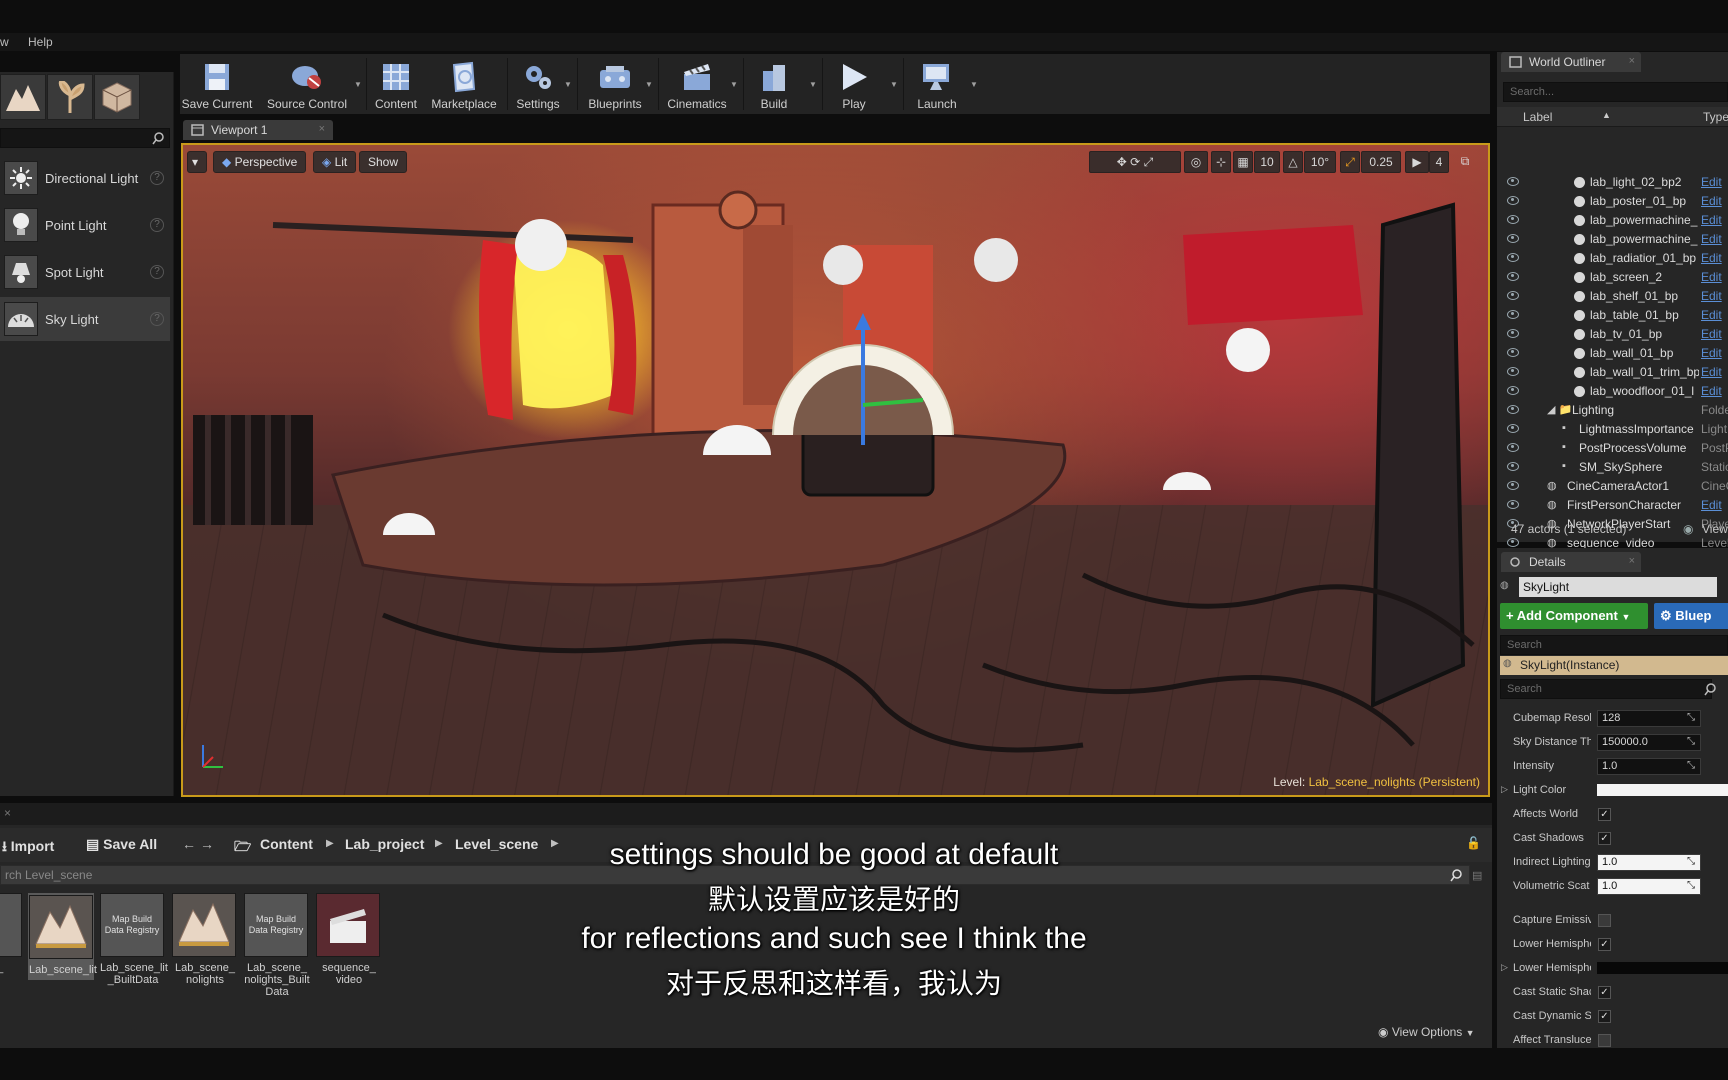 This screenshot has height=1080, width=1728. I want to click on scale-snap-value: 0.25, so click(1381, 162).